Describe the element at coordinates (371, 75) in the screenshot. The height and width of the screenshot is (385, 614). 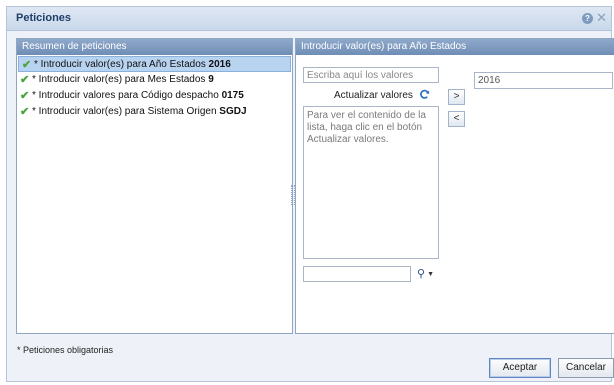
I see `values-input: Escriba aquí los valores` at that location.